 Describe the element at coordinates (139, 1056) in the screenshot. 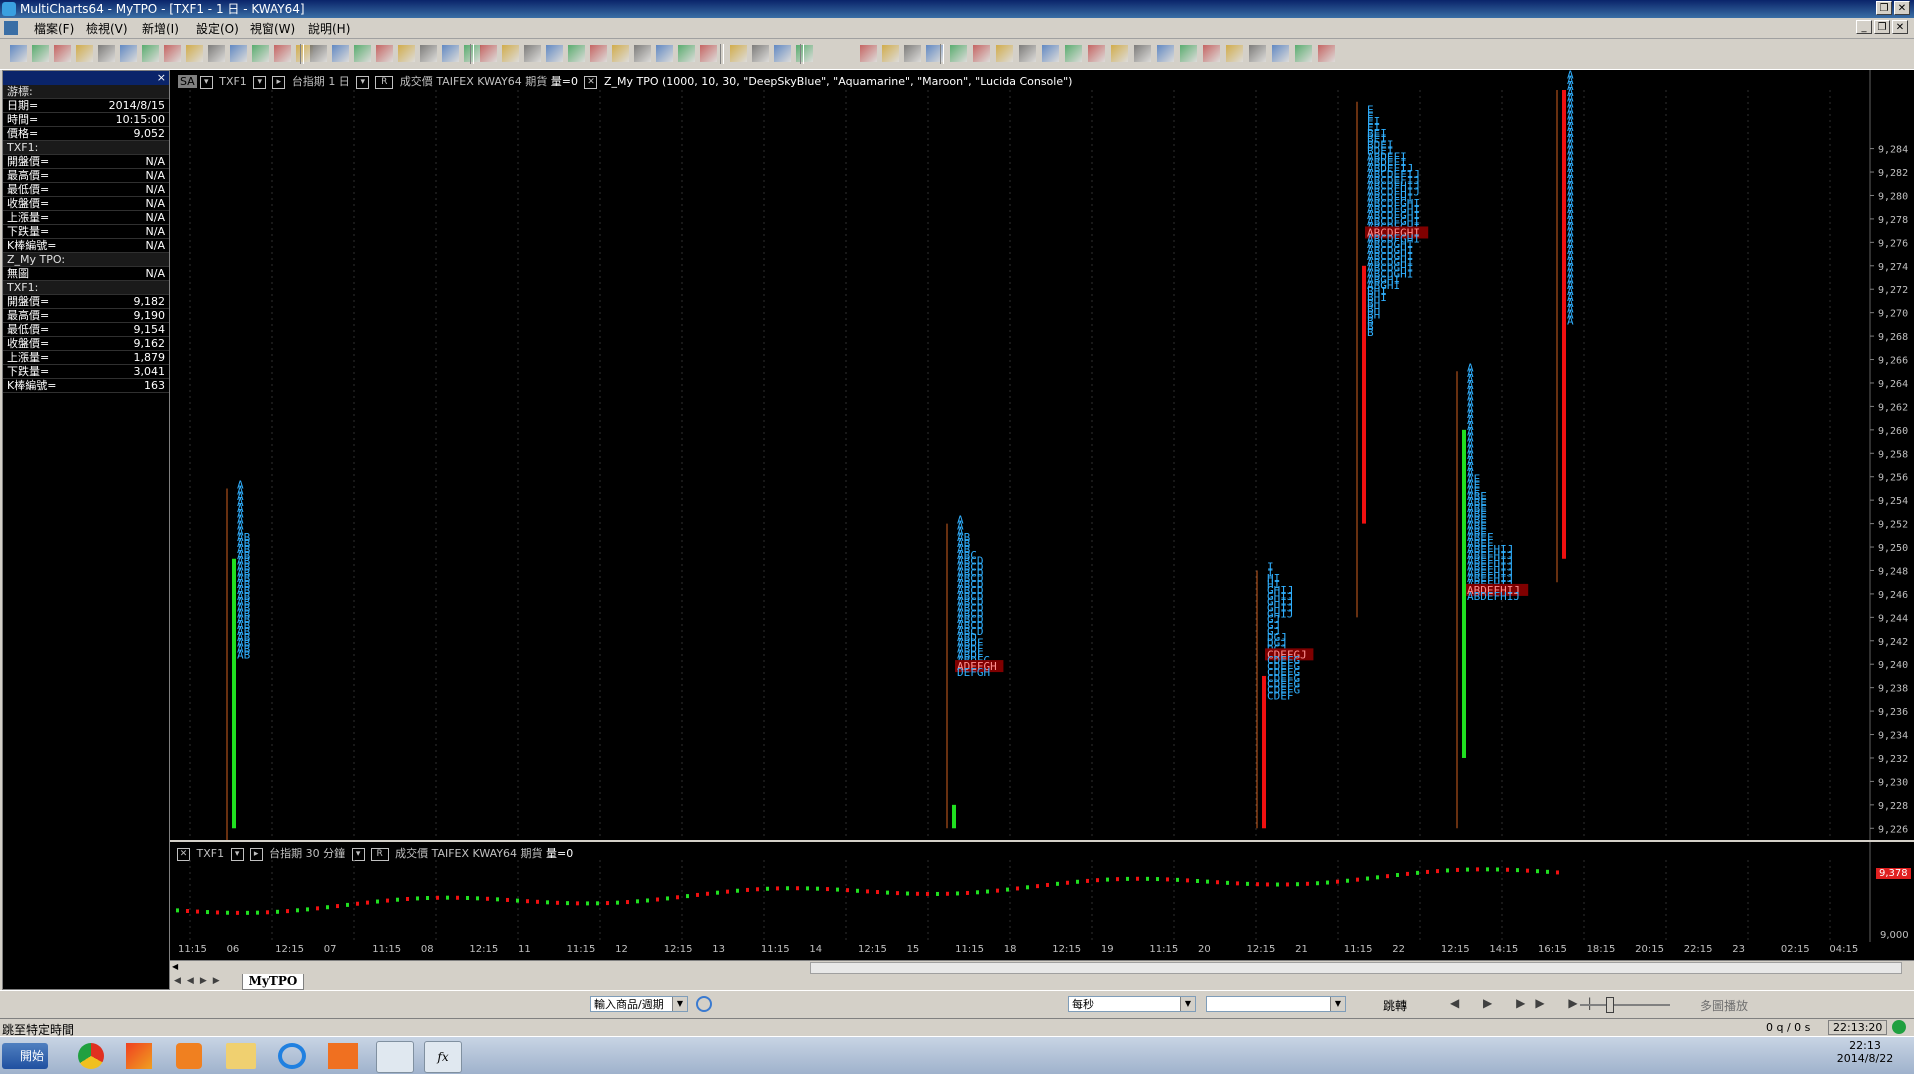

I see `office-icon` at that location.